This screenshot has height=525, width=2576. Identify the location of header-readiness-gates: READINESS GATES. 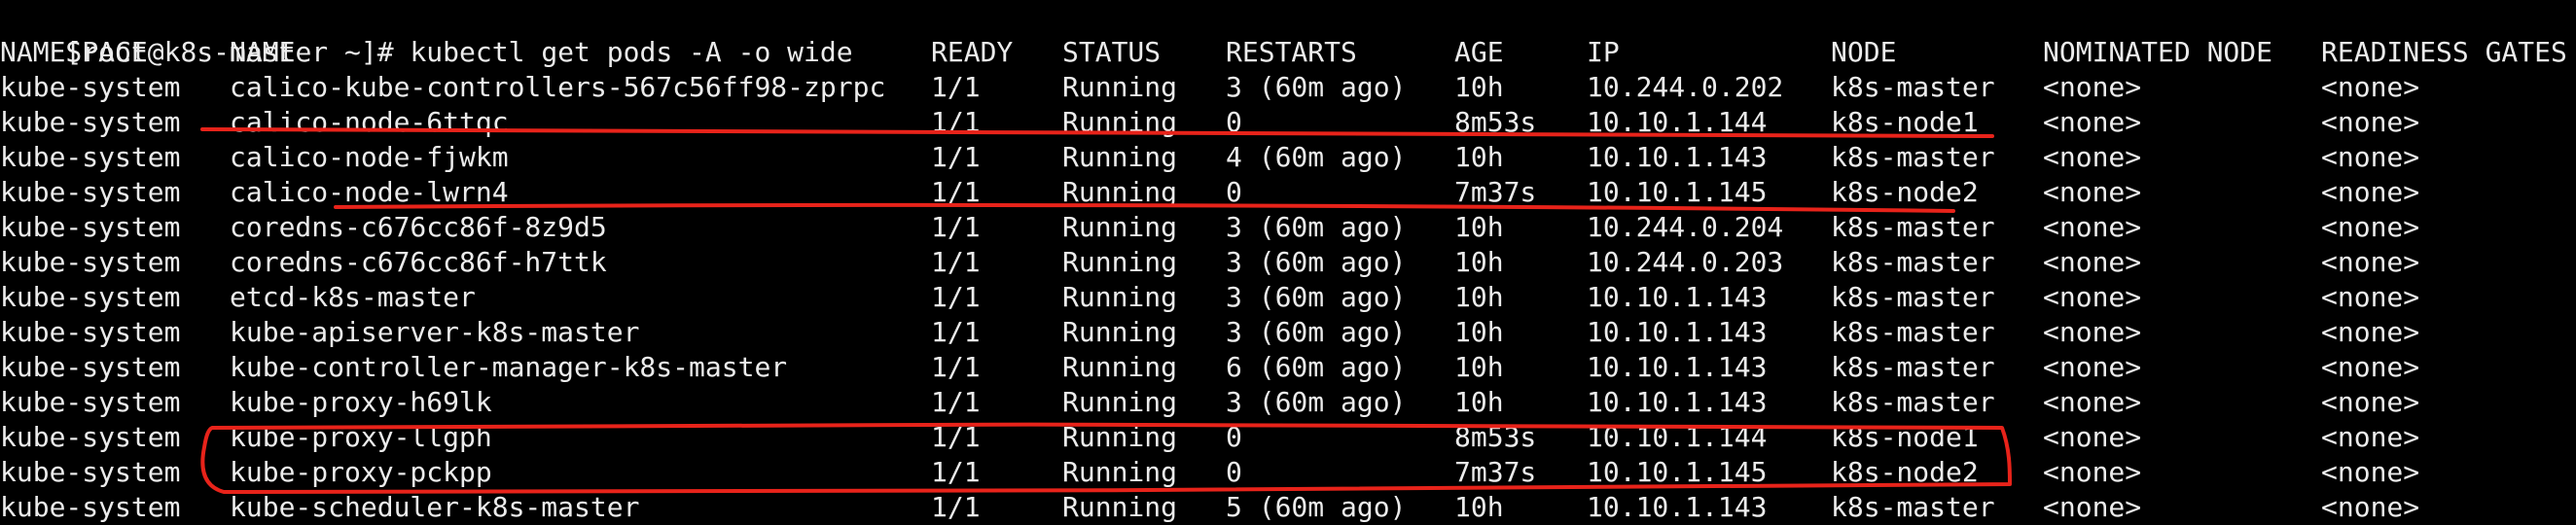
(2444, 52).